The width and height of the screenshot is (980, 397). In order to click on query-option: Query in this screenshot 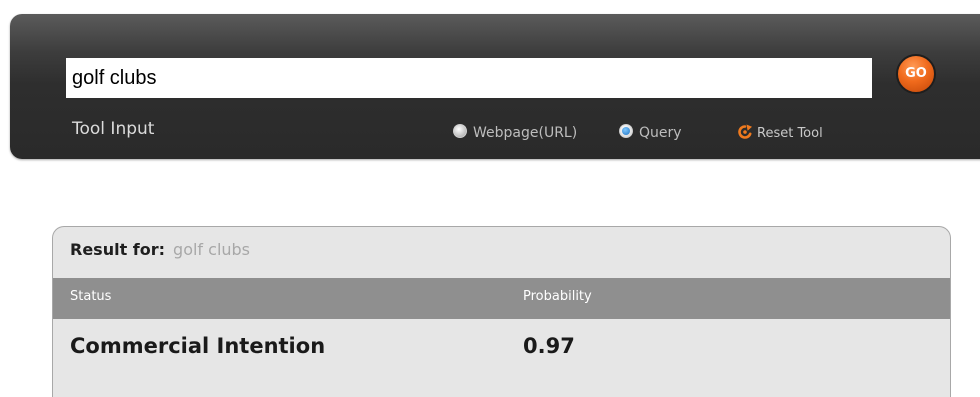, I will do `click(650, 135)`.